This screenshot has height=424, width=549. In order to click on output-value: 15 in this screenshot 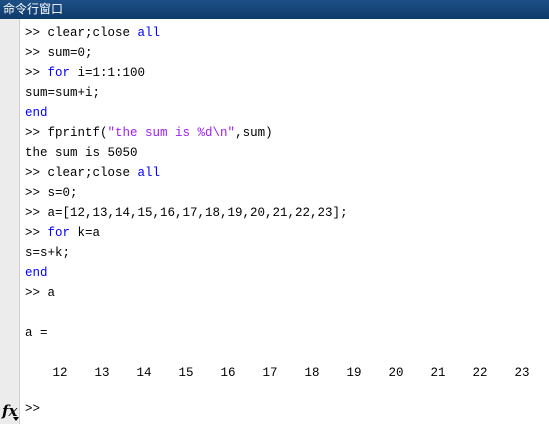, I will do `click(186, 373)`.